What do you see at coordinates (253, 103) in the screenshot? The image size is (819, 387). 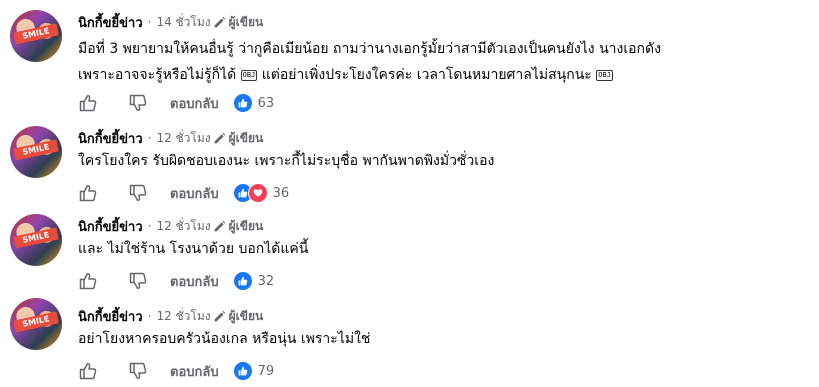 I see `reaction-summary: 63` at bounding box center [253, 103].